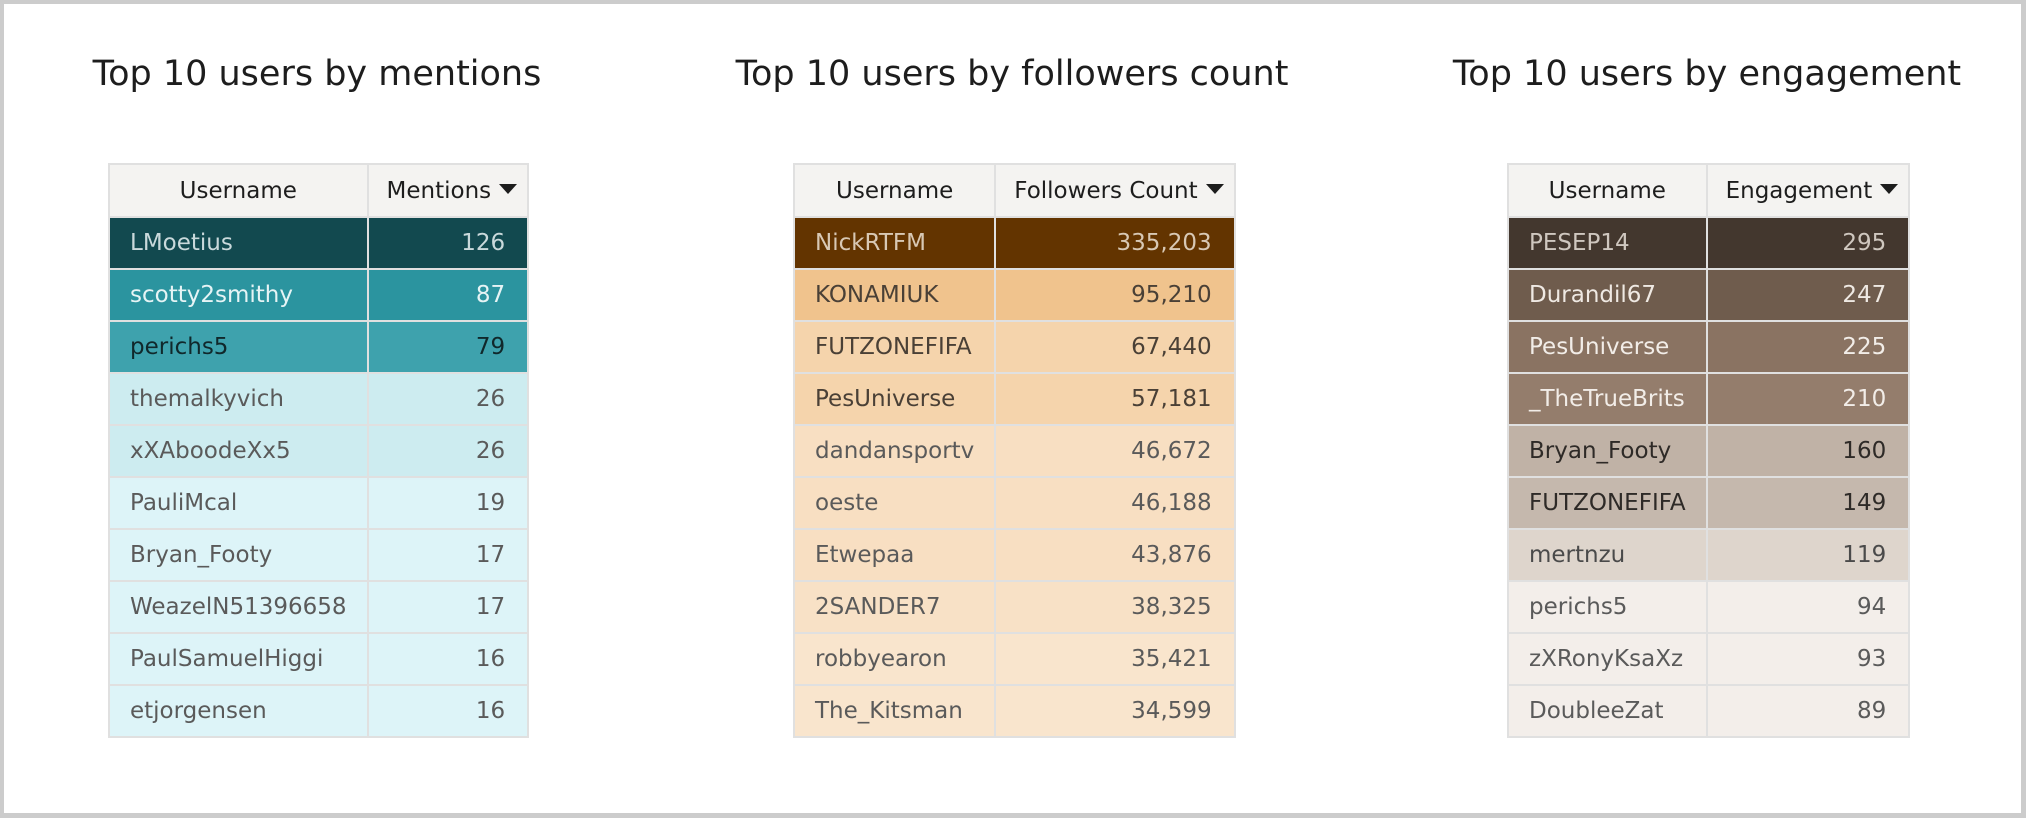 The height and width of the screenshot is (818, 2026). I want to click on value-cell: 160, so click(1808, 451).